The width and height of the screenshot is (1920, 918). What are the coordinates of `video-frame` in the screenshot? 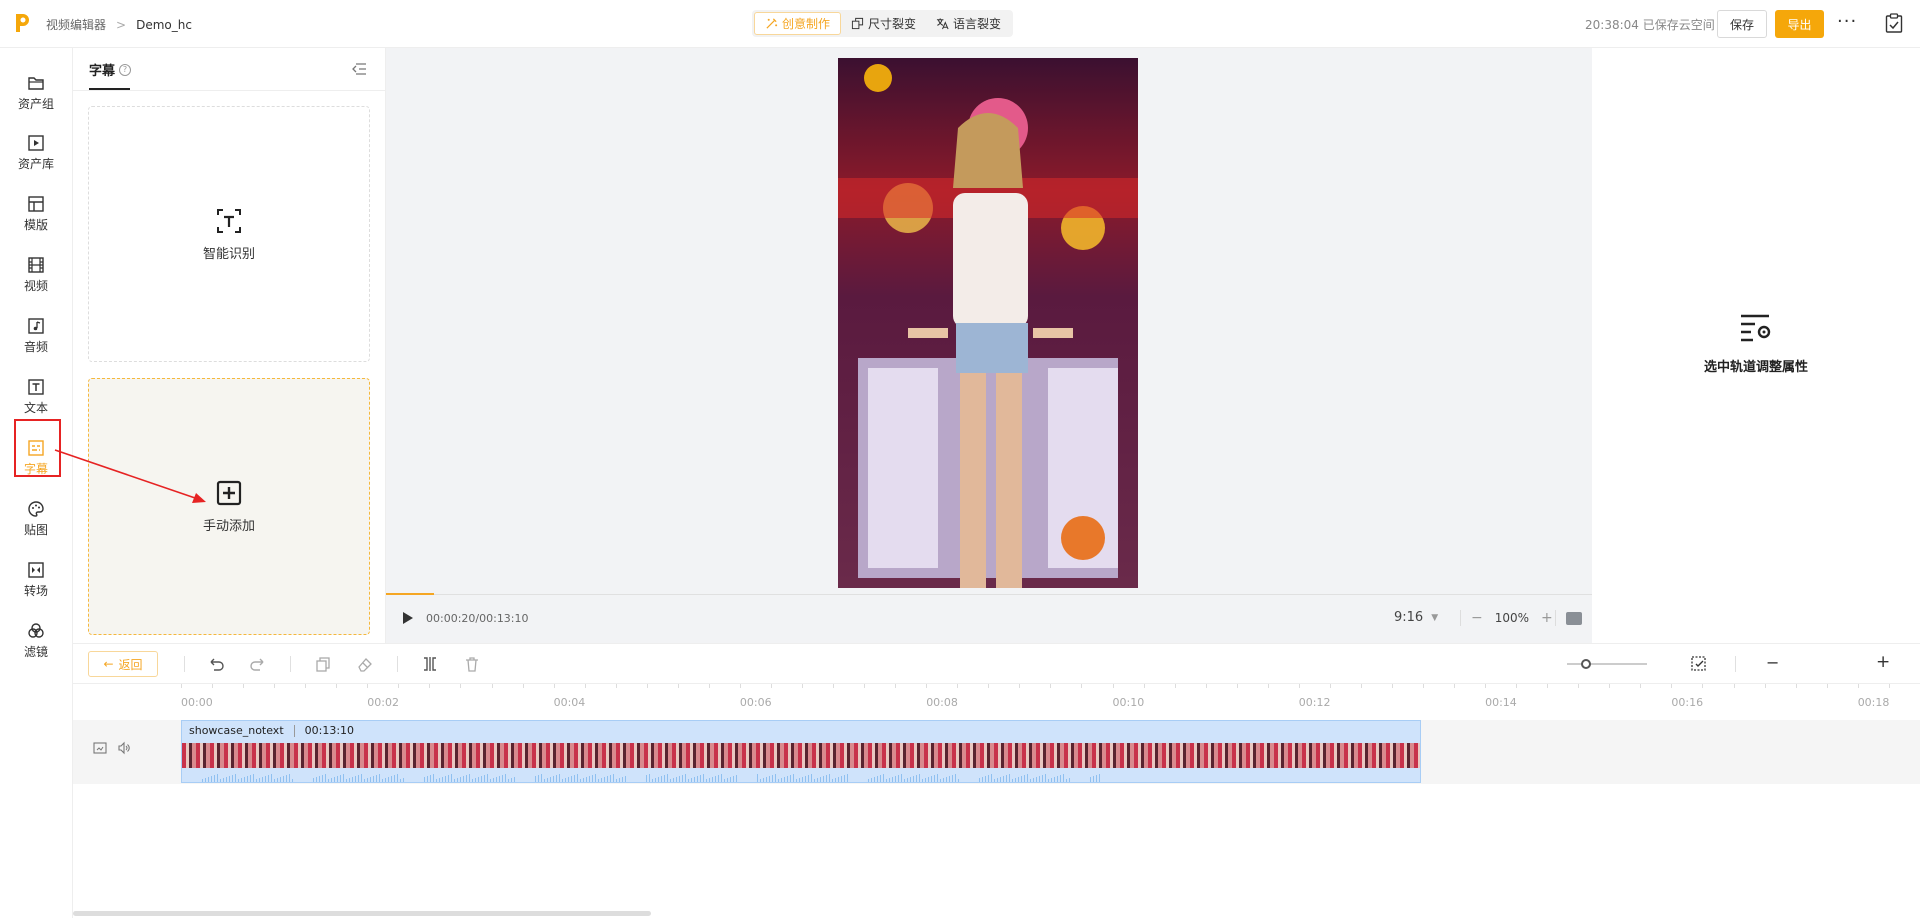 It's located at (988, 323).